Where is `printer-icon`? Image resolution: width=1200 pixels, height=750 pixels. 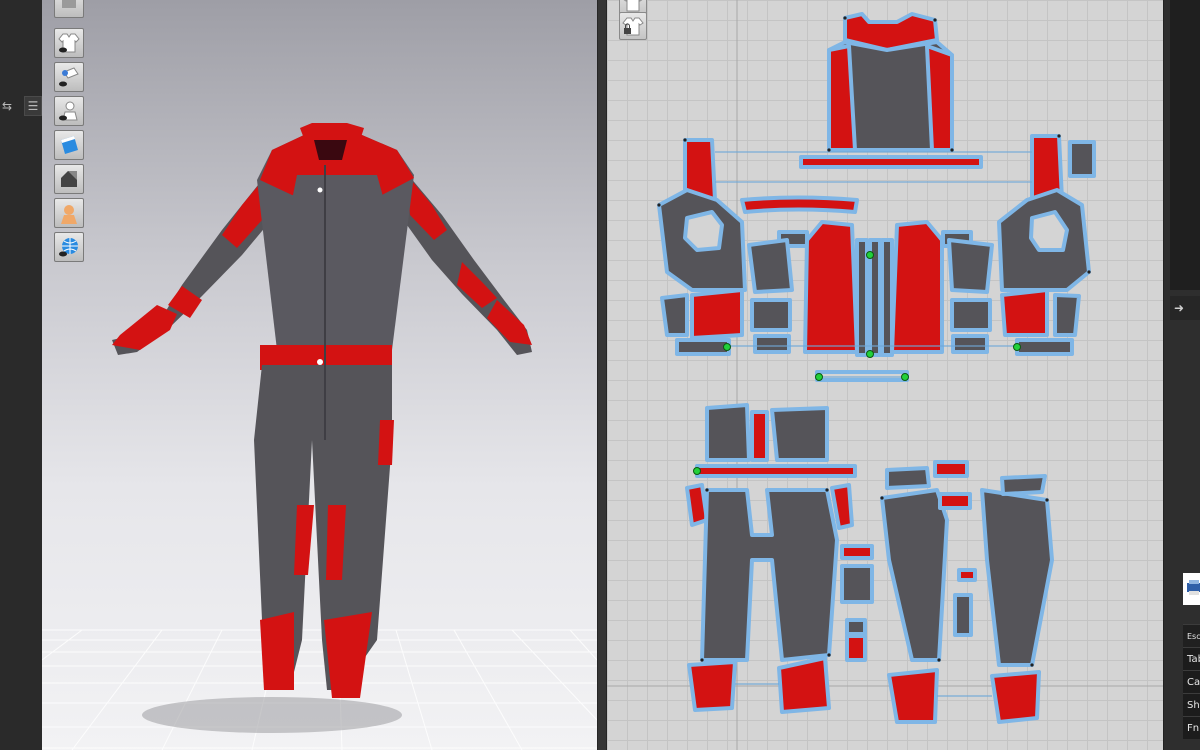
printer-icon is located at coordinates (1191, 589).